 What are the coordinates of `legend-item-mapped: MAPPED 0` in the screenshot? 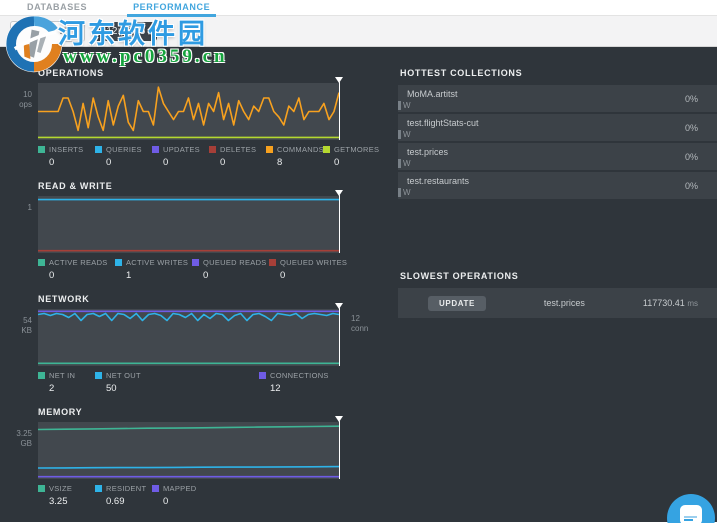 It's located at (180, 495).